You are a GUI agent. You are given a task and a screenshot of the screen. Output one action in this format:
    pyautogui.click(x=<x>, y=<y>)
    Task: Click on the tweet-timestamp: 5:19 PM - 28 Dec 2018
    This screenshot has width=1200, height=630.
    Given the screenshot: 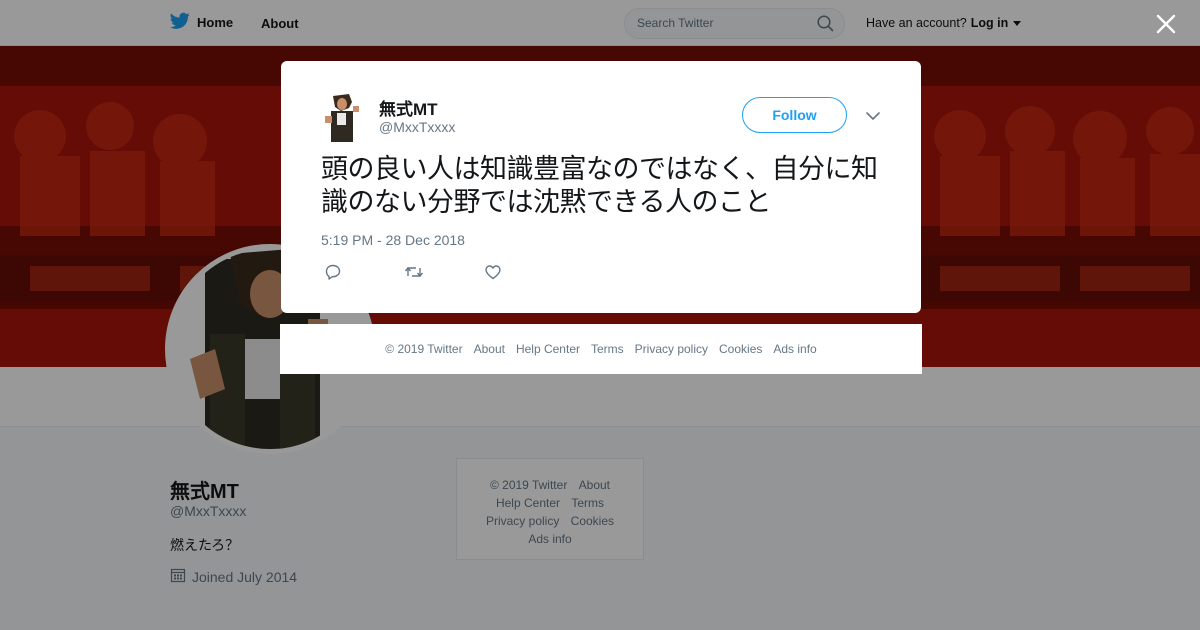 What is the action you would take?
    pyautogui.click(x=393, y=240)
    